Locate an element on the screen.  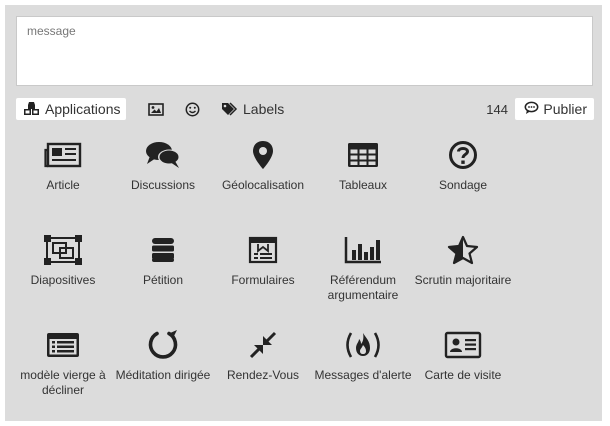
publish-label: Publier is located at coordinates (565, 109).